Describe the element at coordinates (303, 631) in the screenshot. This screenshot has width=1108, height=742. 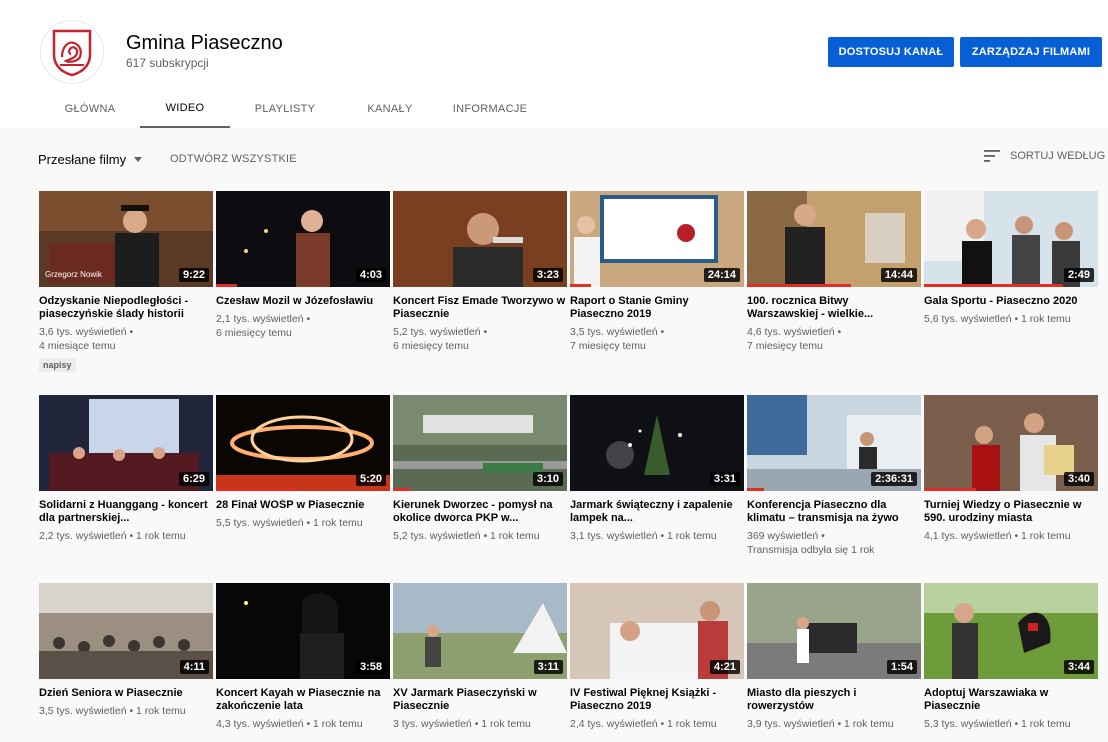
I see `video-thumbnail: 3:58` at that location.